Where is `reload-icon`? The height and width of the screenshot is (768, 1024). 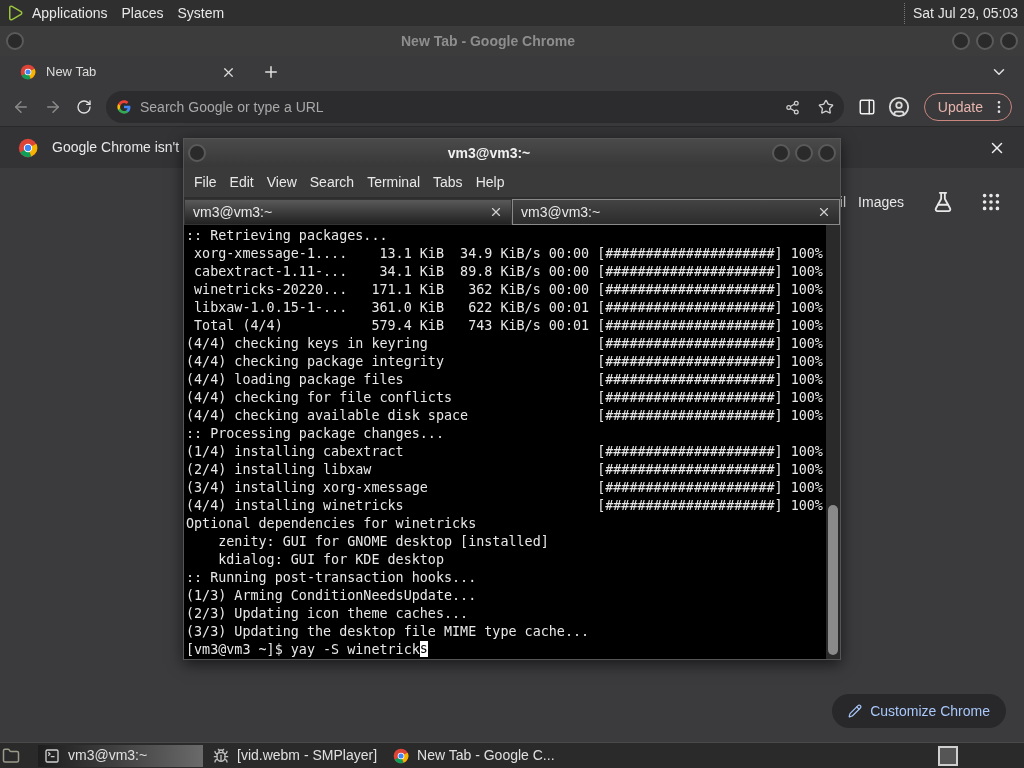
reload-icon is located at coordinates (84, 107).